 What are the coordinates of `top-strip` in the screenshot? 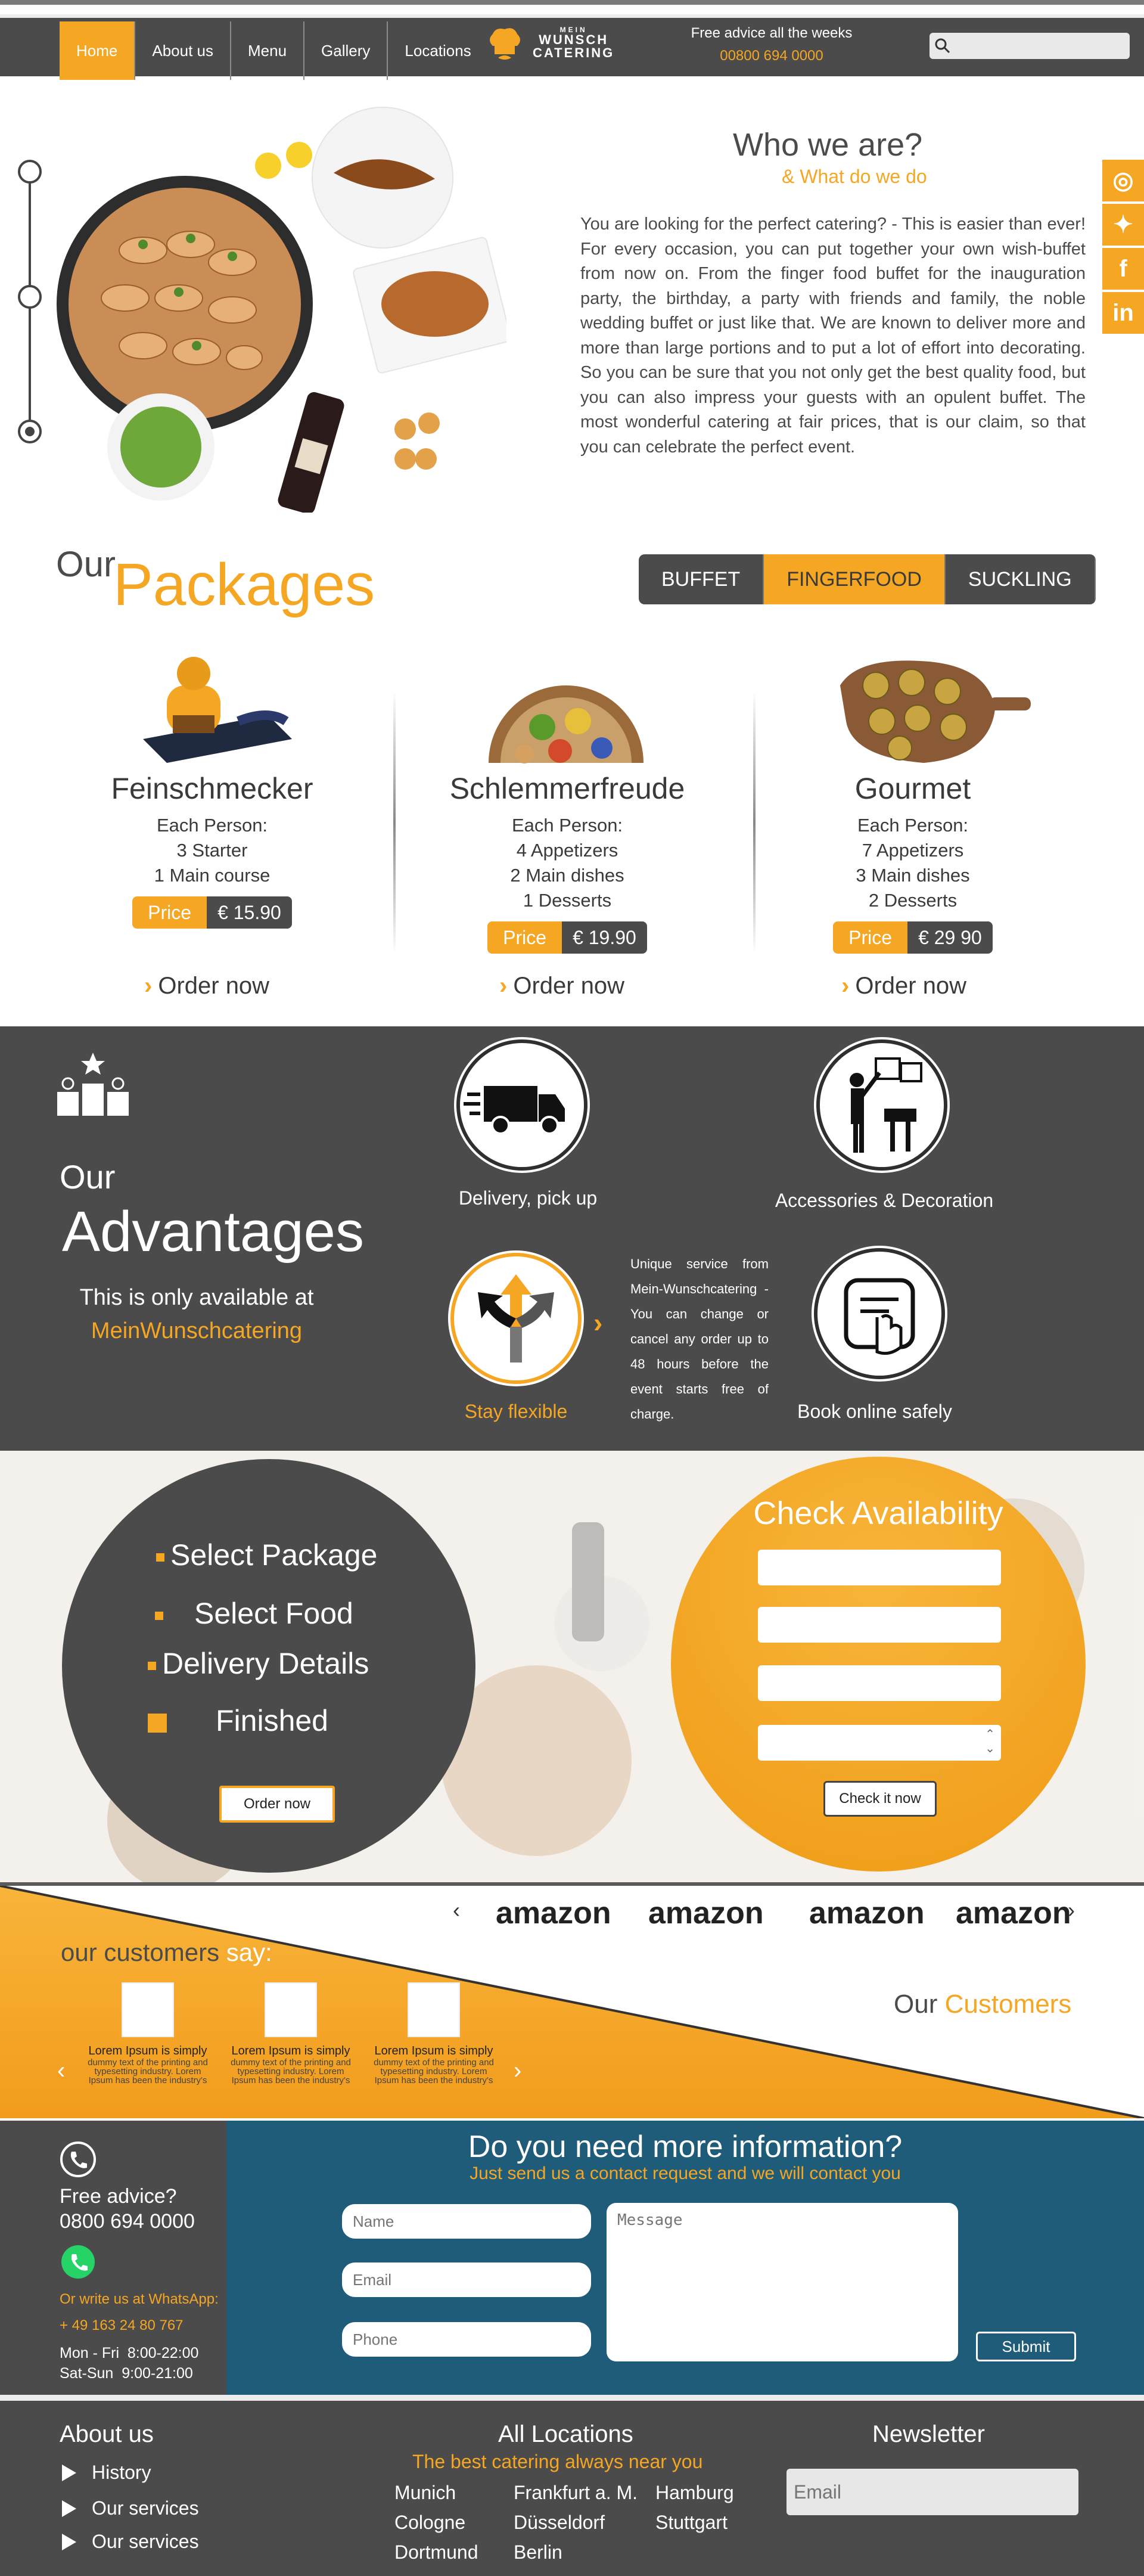 It's located at (572, 7).